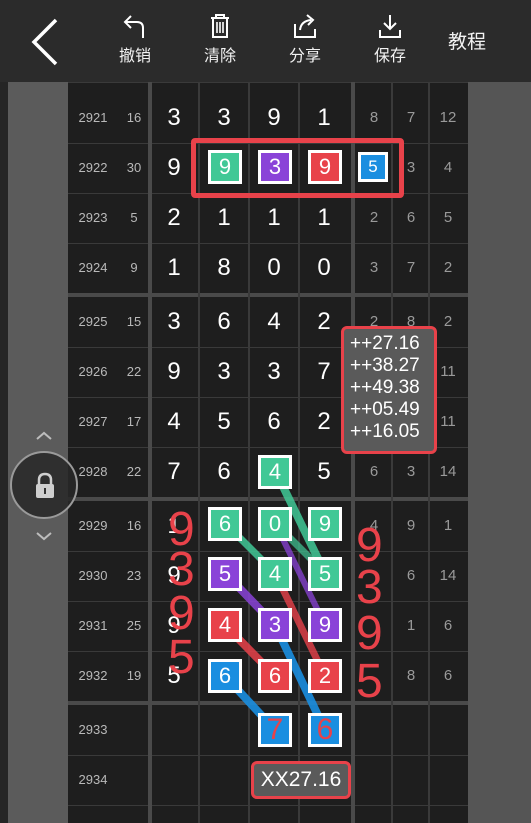 This screenshot has width=531, height=823. What do you see at coordinates (93, 575) in the screenshot?
I see `issue-number: 2930` at bounding box center [93, 575].